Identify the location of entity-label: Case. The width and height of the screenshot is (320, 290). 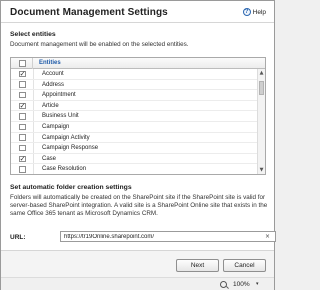
(49, 158).